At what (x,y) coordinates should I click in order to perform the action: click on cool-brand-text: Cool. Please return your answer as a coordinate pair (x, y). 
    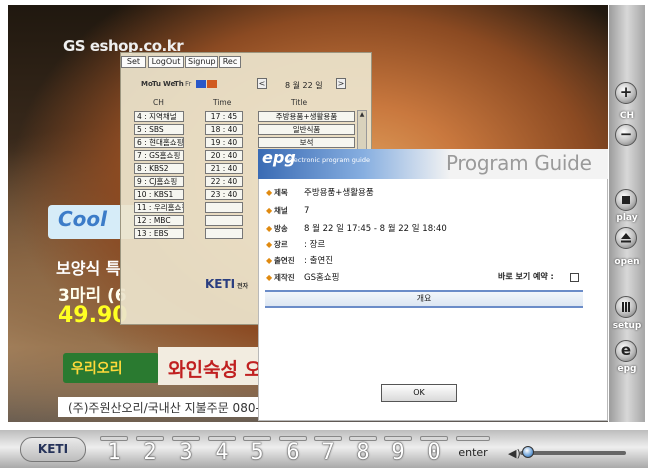
    Looking at the image, I should click on (83, 219).